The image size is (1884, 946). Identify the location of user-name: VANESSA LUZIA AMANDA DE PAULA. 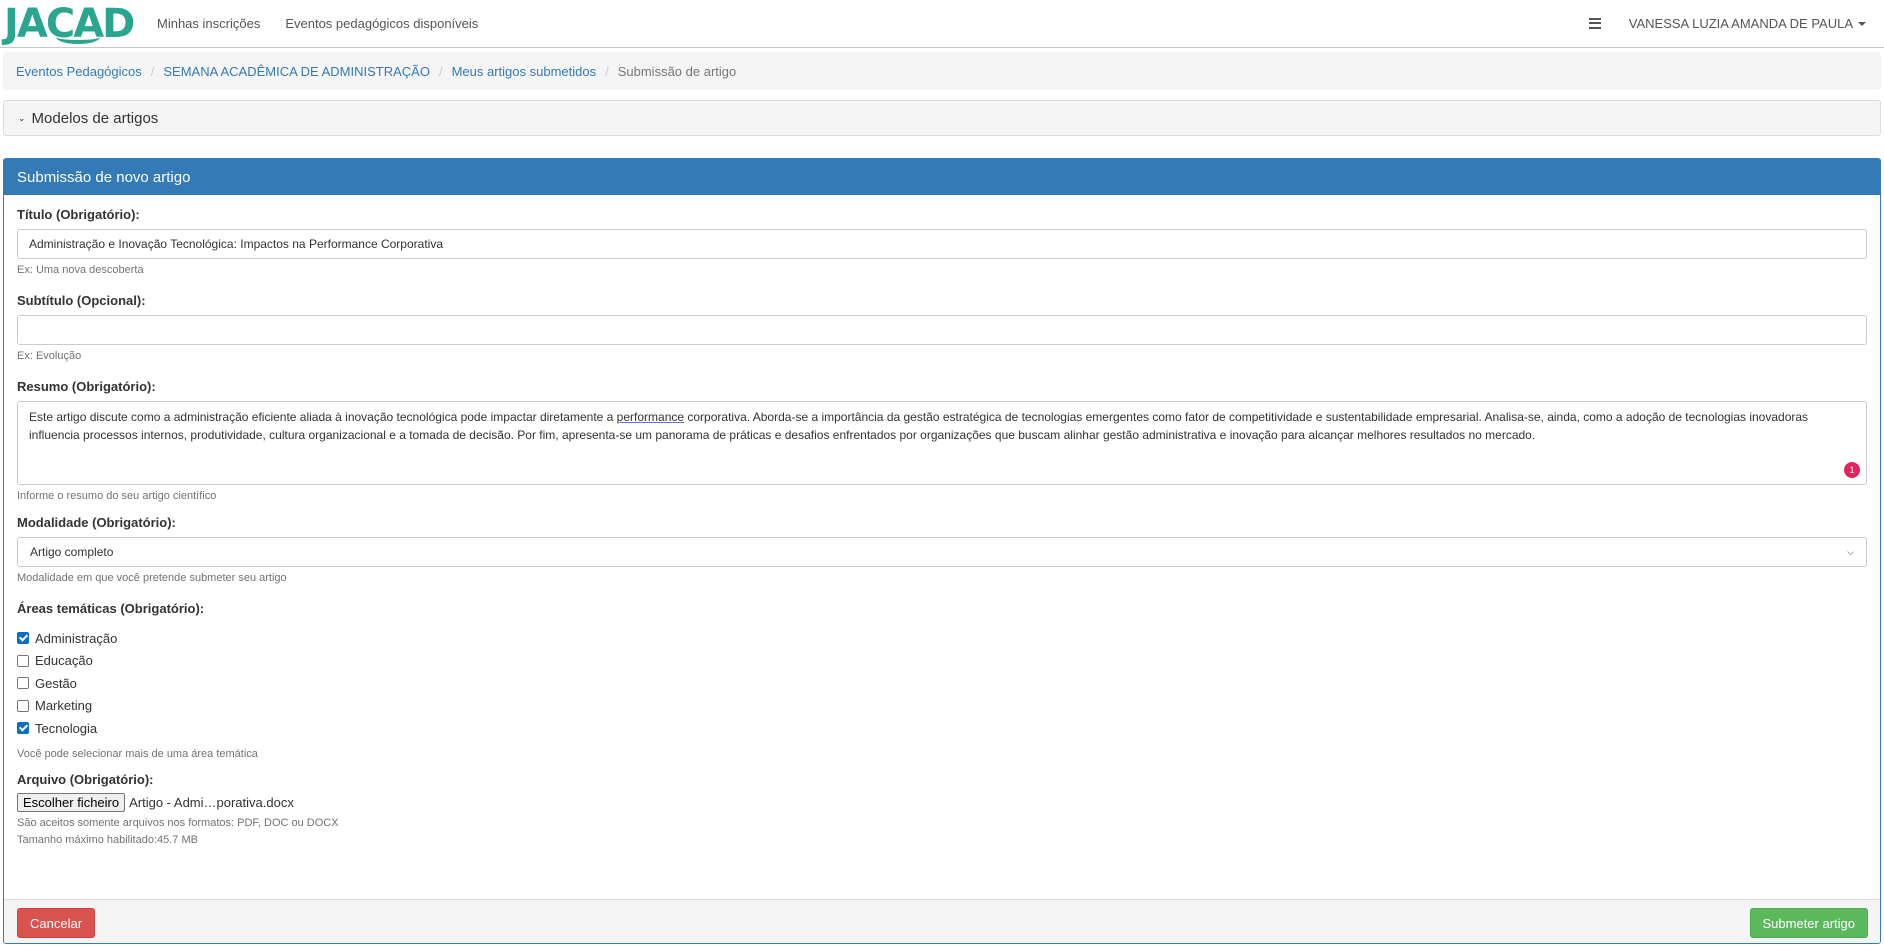
(1740, 23).